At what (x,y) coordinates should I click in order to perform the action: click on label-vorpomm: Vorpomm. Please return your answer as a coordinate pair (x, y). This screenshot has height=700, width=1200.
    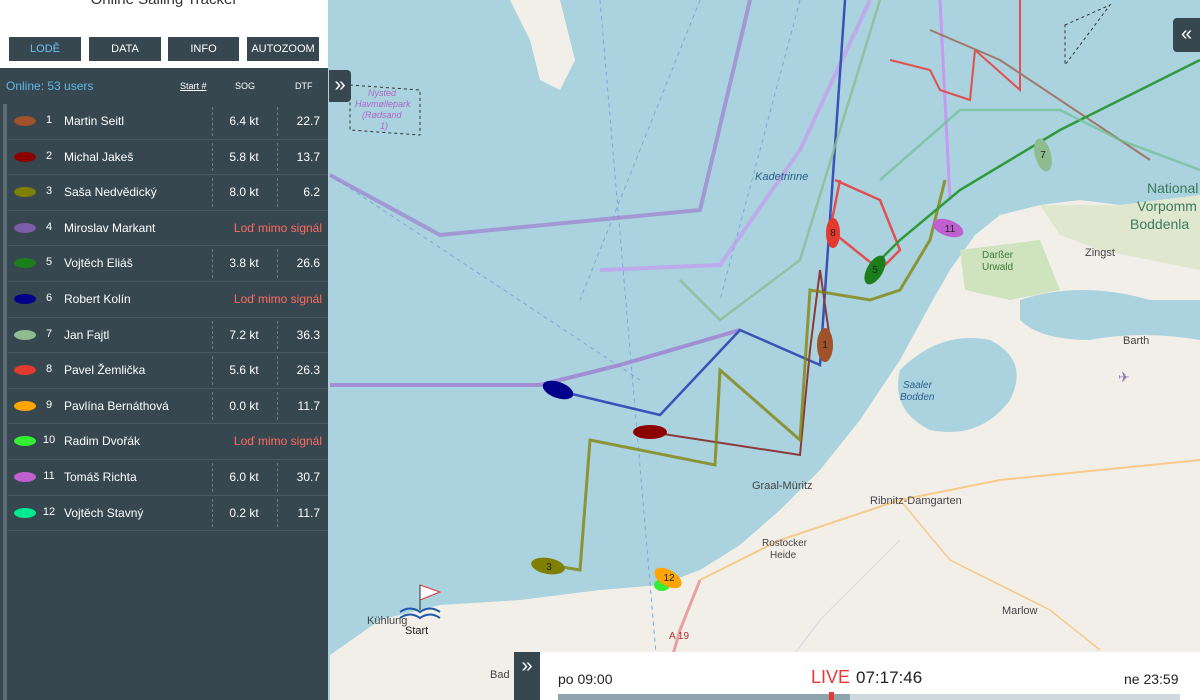
    Looking at the image, I should click on (1167, 206).